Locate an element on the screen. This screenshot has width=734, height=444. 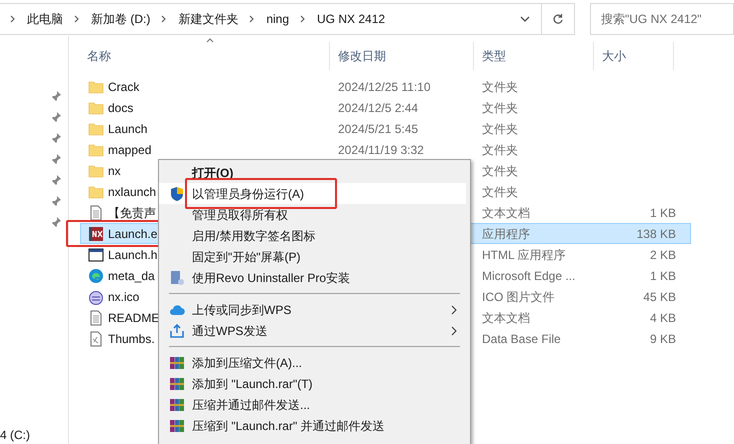
file-name: mapped is located at coordinates (130, 150).